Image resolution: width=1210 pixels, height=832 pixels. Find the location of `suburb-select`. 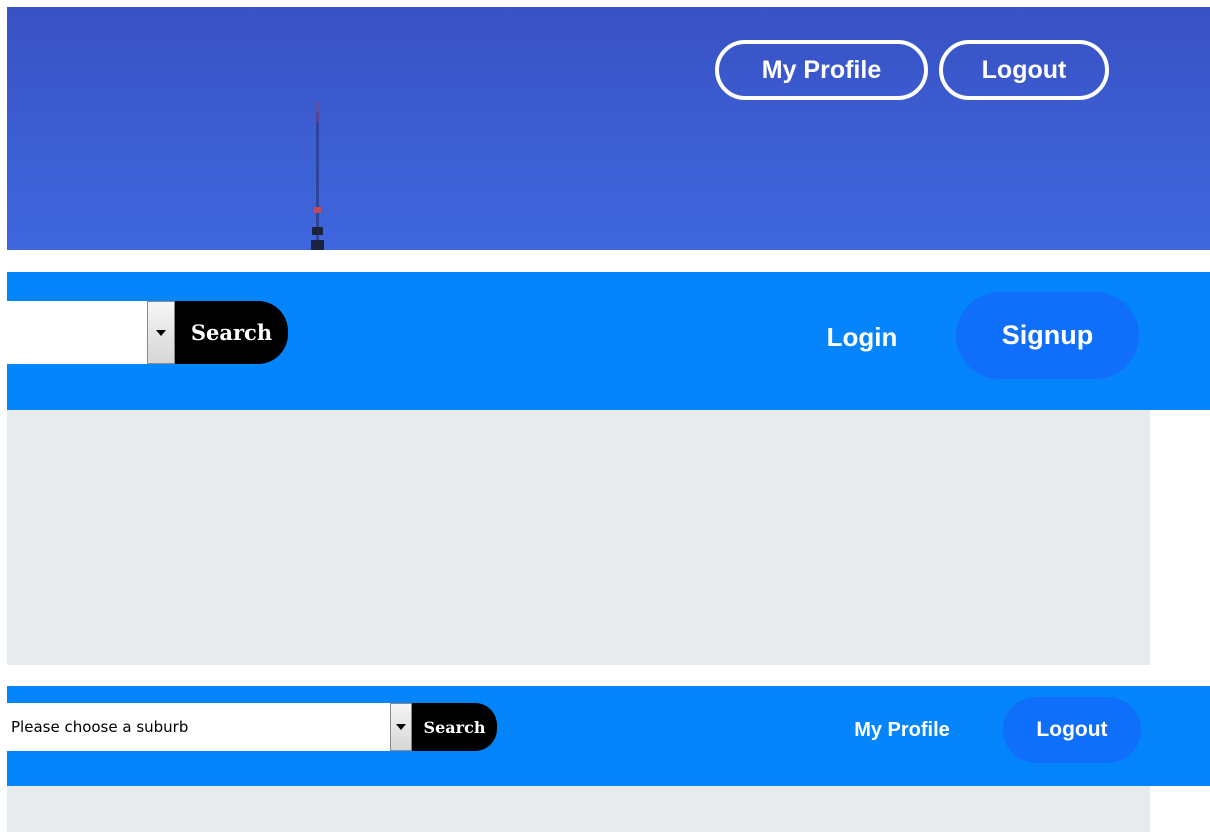

suburb-select is located at coordinates (77, 332).